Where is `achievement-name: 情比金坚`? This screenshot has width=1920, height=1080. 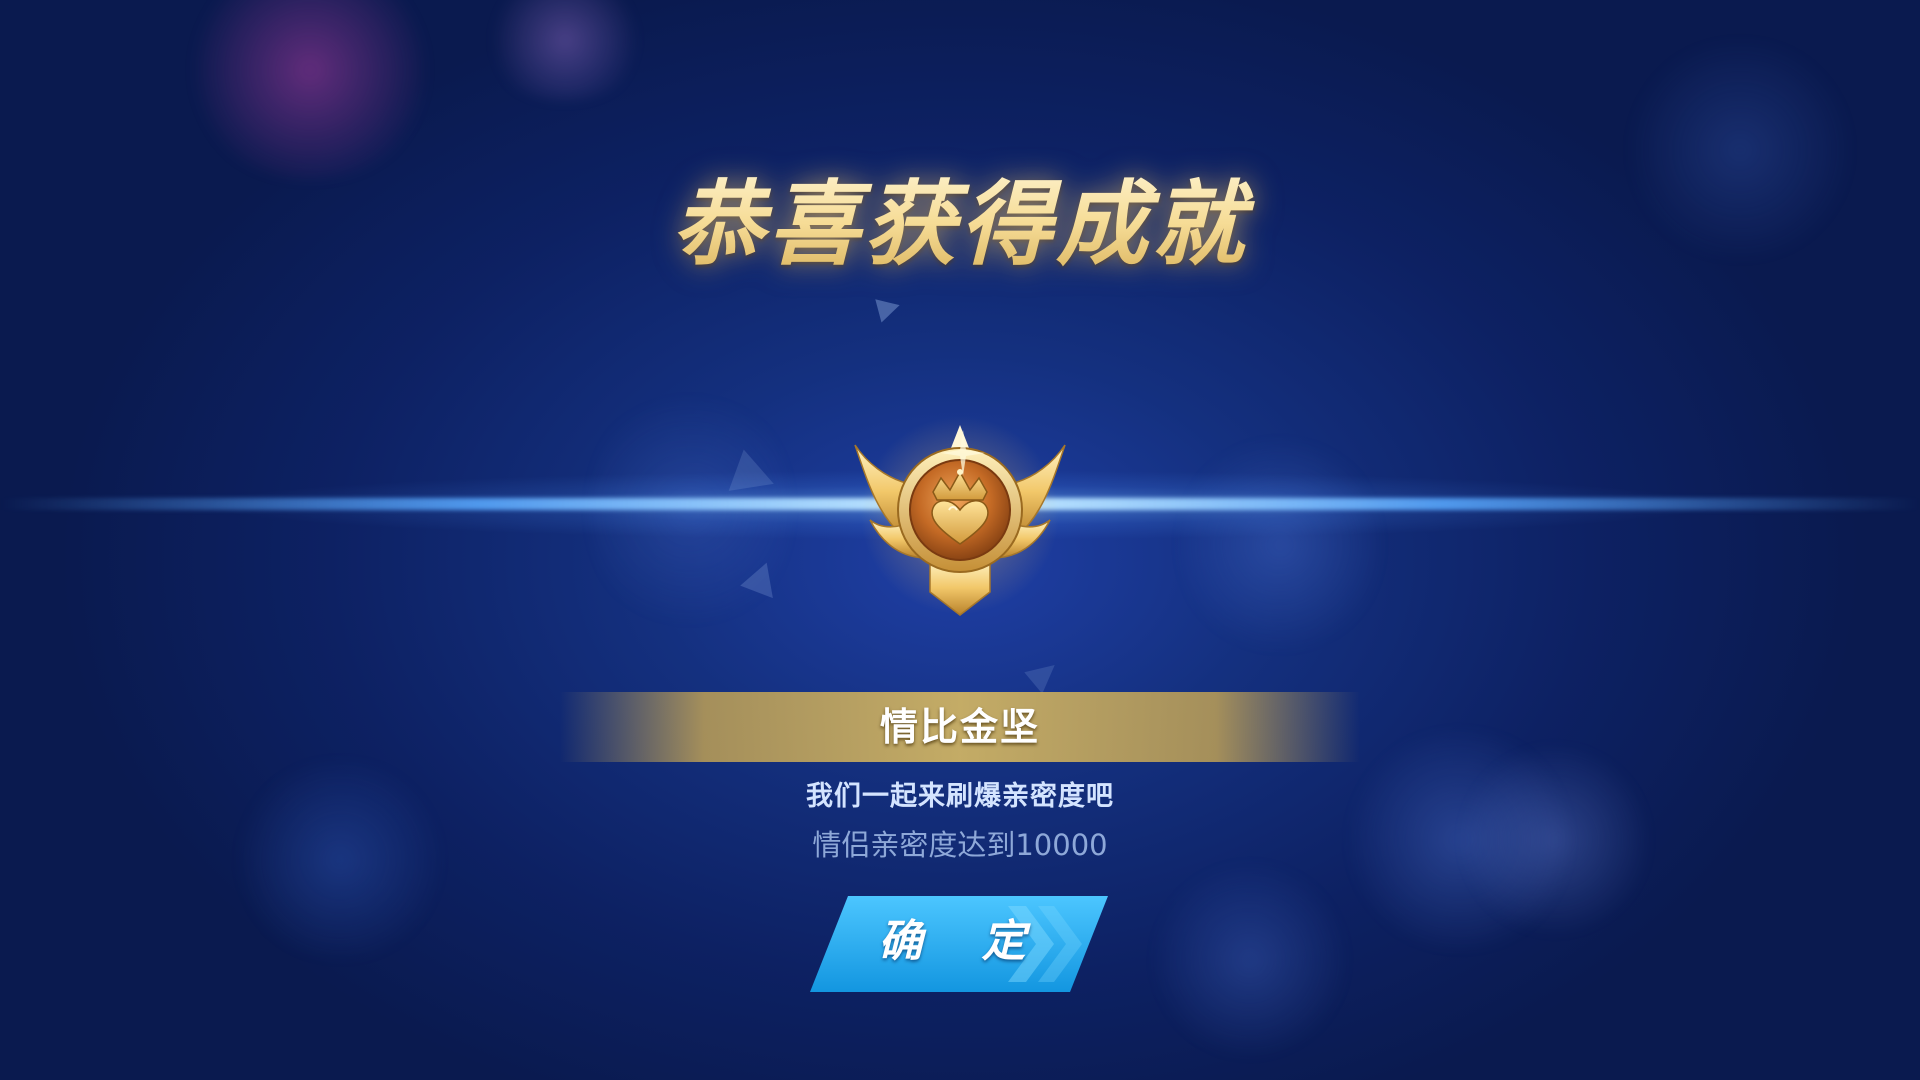 achievement-name: 情比金坚 is located at coordinates (959, 727).